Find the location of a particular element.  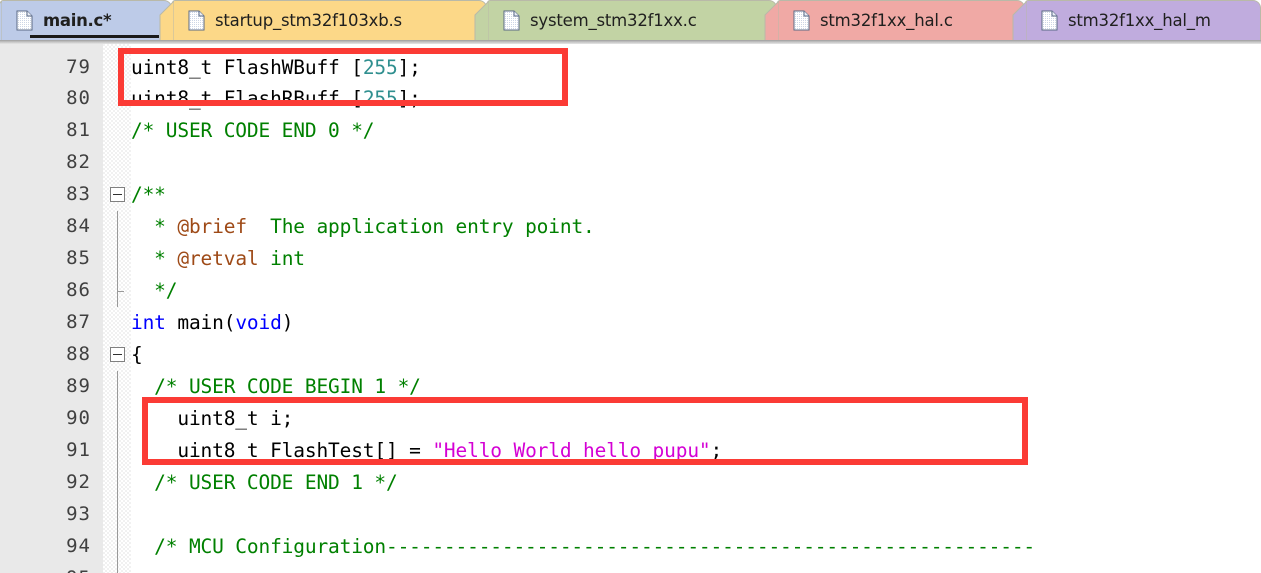

code-line-text: */ is located at coordinates (154, 291).